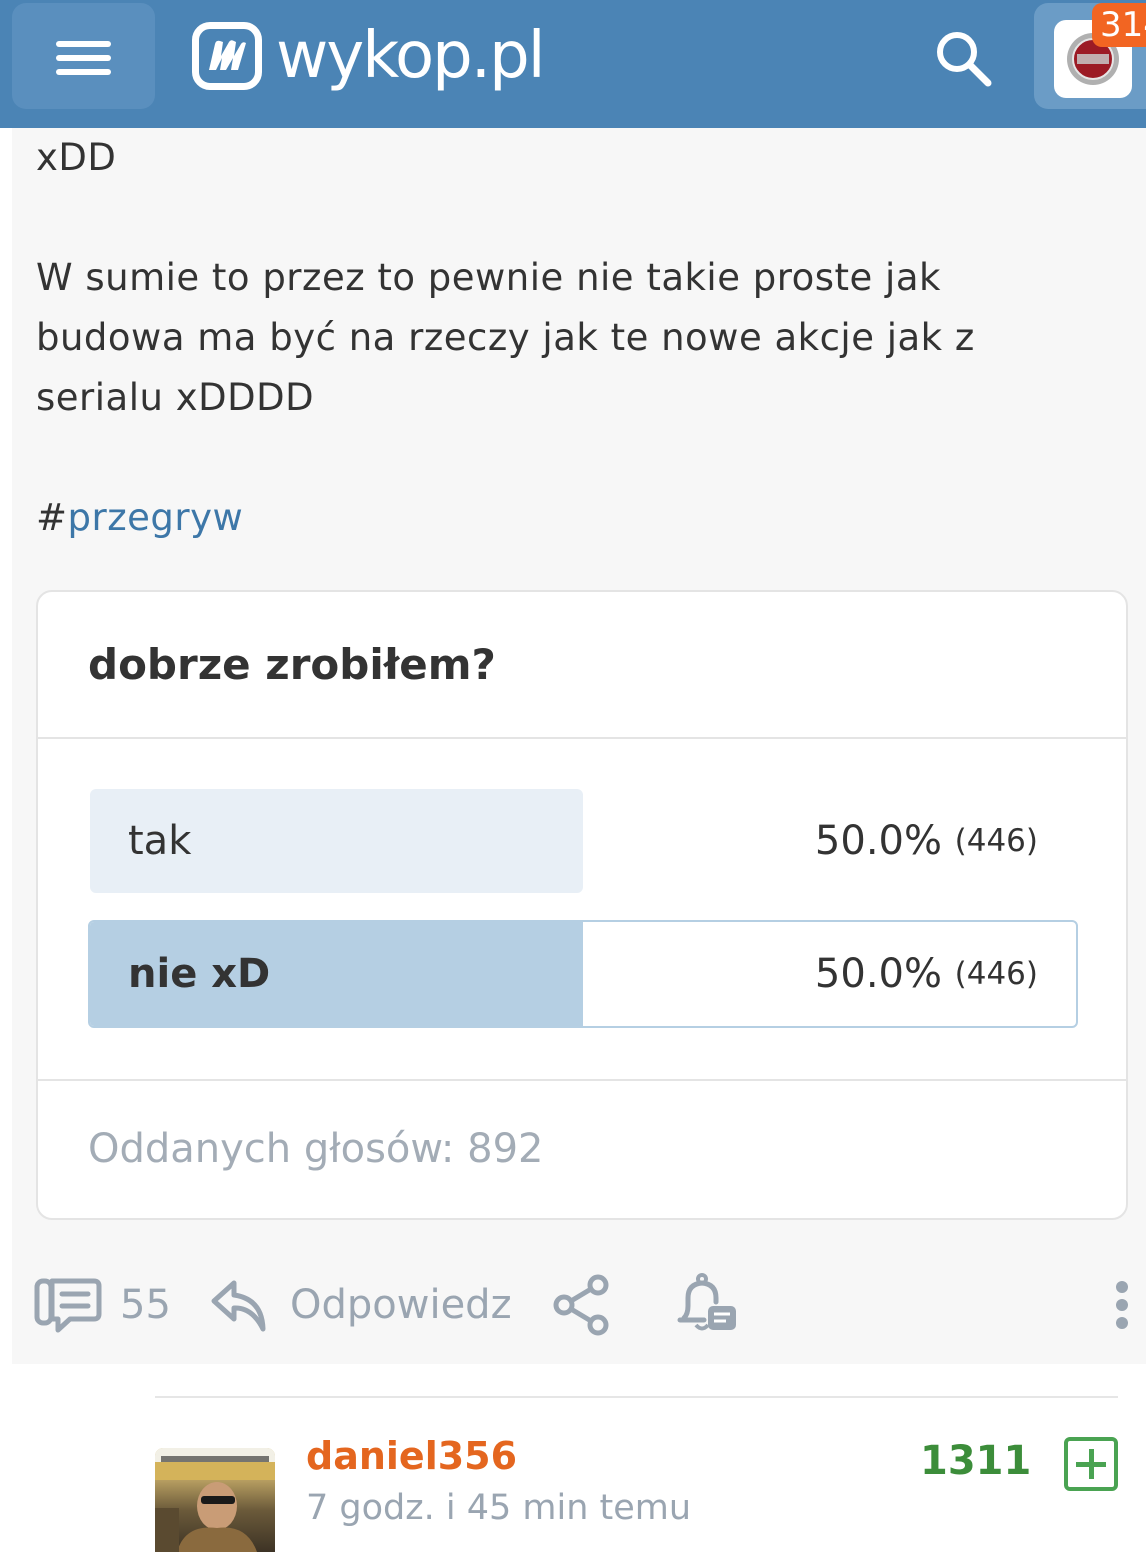  I want to click on comment-timestamp: 7 godz. i 45 min temu, so click(499, 1508).